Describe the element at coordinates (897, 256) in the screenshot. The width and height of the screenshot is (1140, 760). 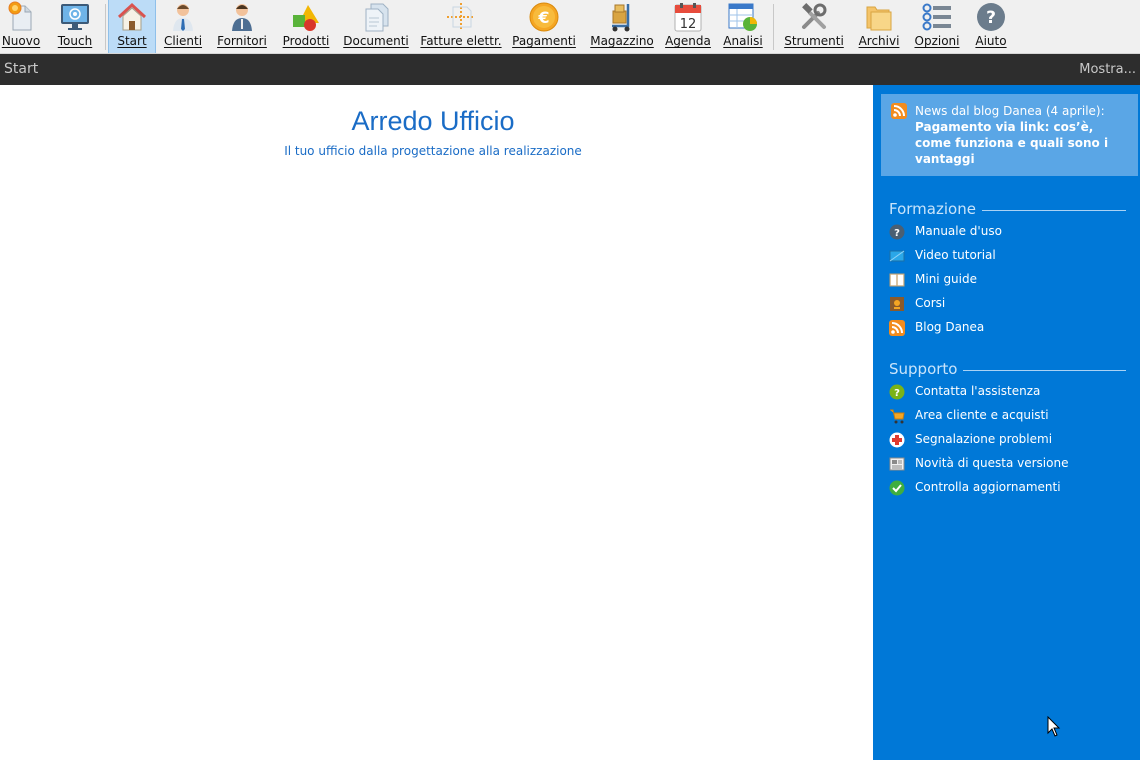
I see `video-screen-icon` at that location.